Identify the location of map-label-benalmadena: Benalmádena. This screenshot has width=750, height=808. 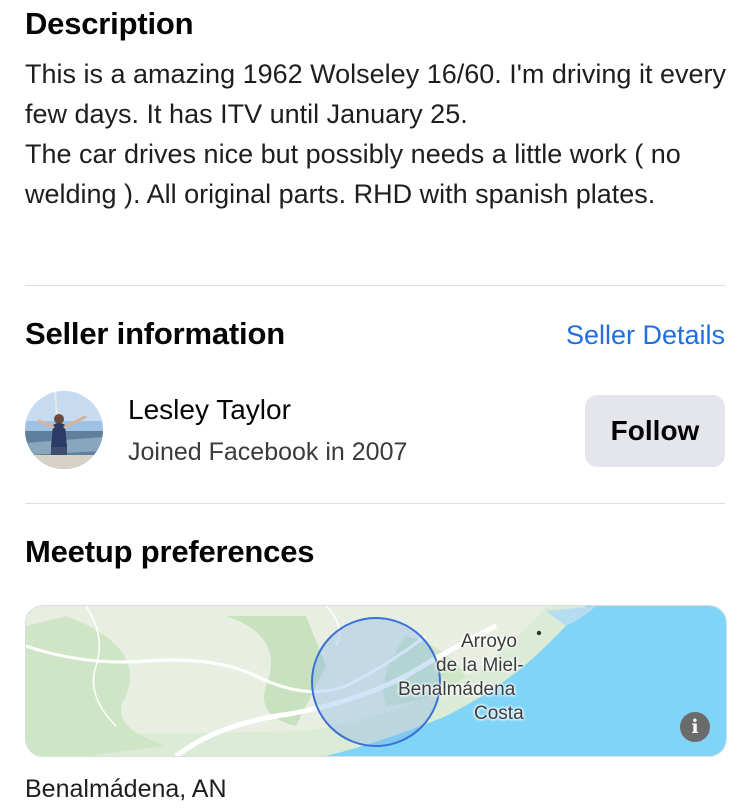
(457, 689).